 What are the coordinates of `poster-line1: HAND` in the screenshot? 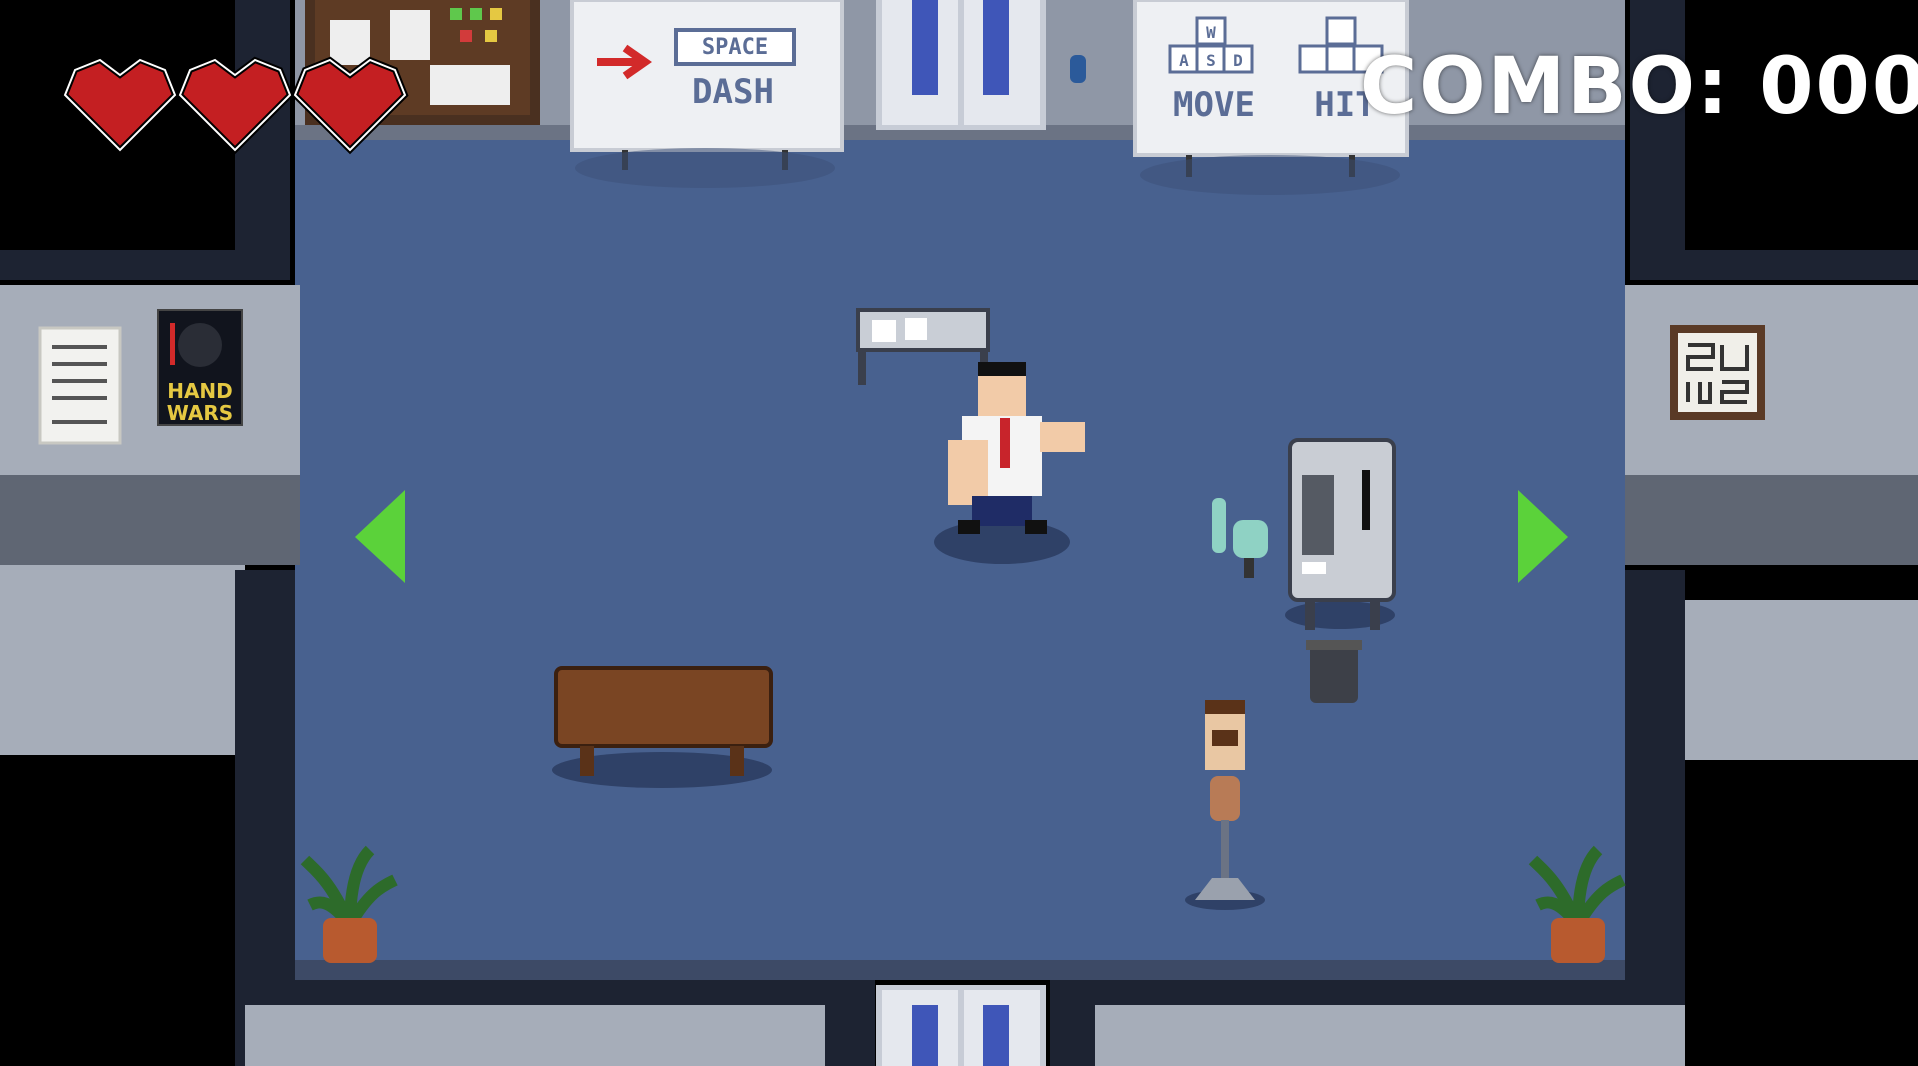 It's located at (200, 391).